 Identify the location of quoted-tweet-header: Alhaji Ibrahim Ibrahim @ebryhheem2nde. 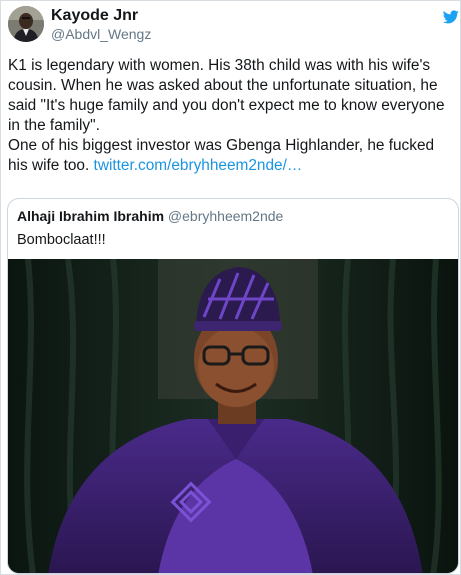
(150, 216).